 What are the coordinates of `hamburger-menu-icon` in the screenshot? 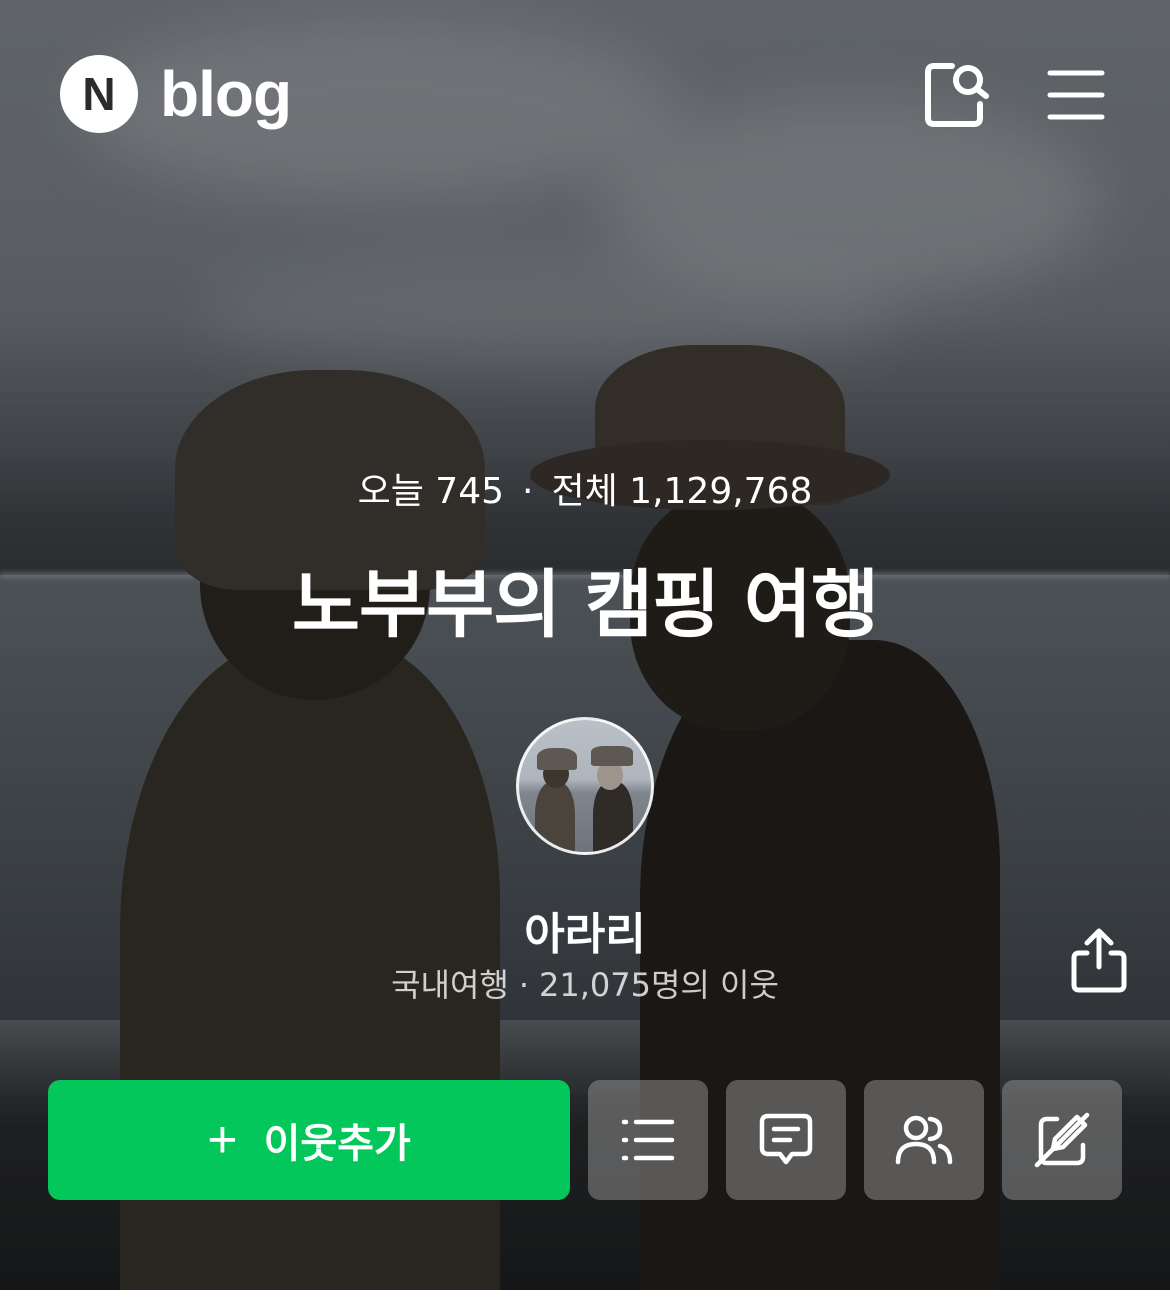 It's located at (1075, 95).